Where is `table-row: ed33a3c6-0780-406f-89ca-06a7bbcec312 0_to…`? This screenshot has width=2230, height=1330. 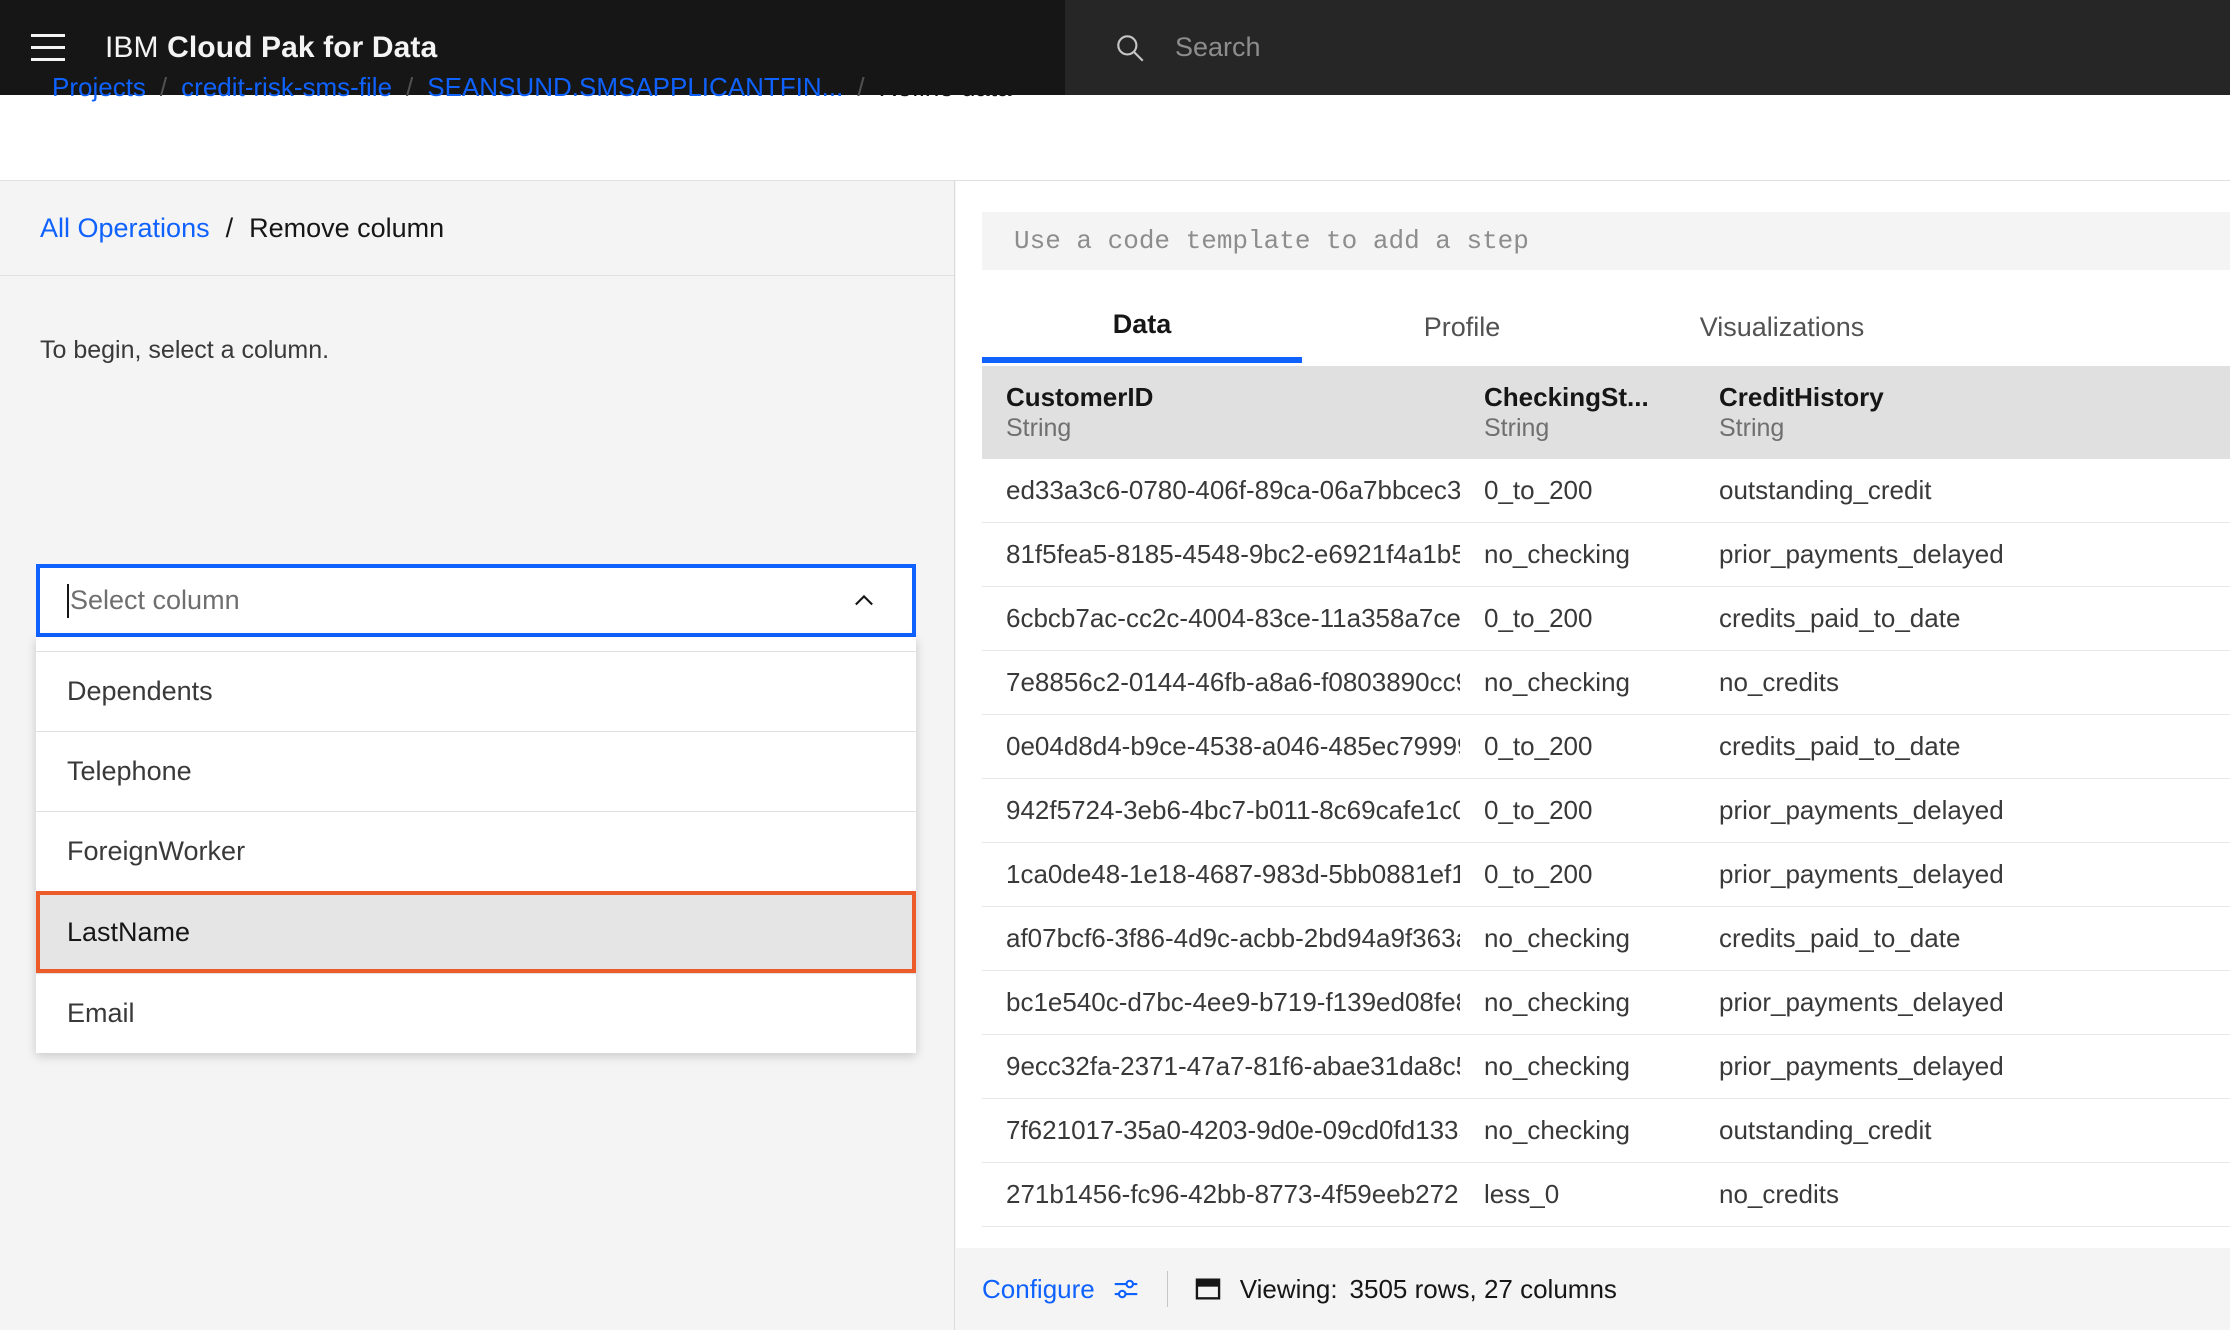 table-row: ed33a3c6-0780-406f-89ca-06a7bbcec312 0_to… is located at coordinates (1606, 491).